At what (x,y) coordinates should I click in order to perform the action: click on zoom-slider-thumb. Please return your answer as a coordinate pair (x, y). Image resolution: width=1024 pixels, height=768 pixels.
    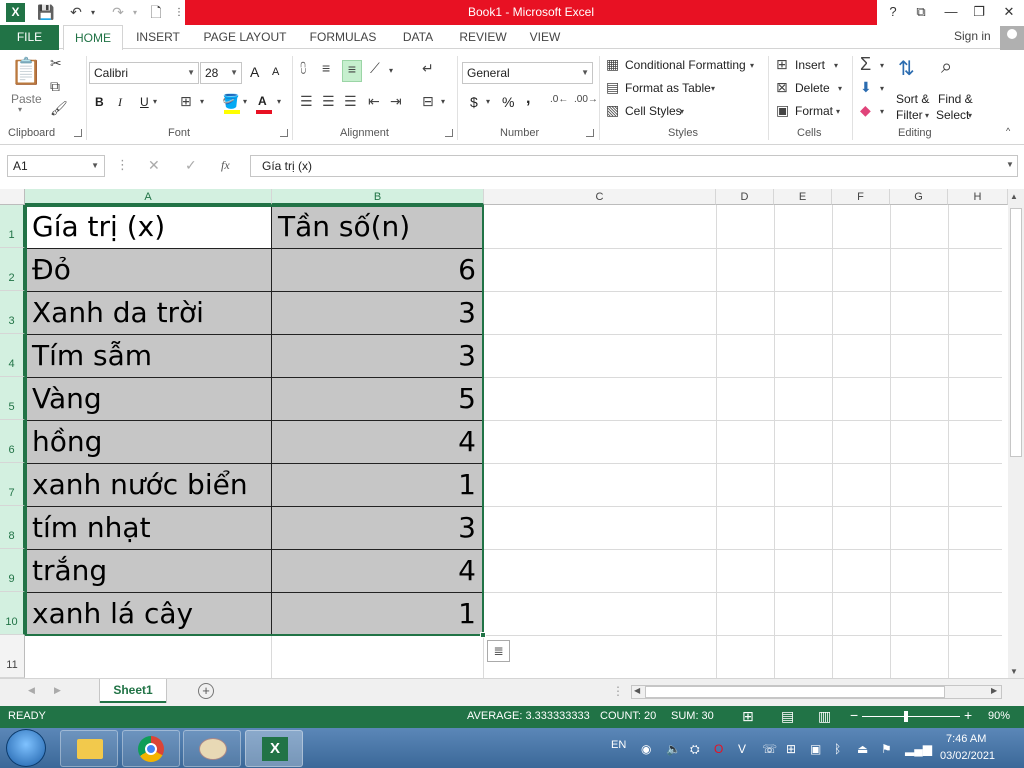
    Looking at the image, I should click on (906, 716).